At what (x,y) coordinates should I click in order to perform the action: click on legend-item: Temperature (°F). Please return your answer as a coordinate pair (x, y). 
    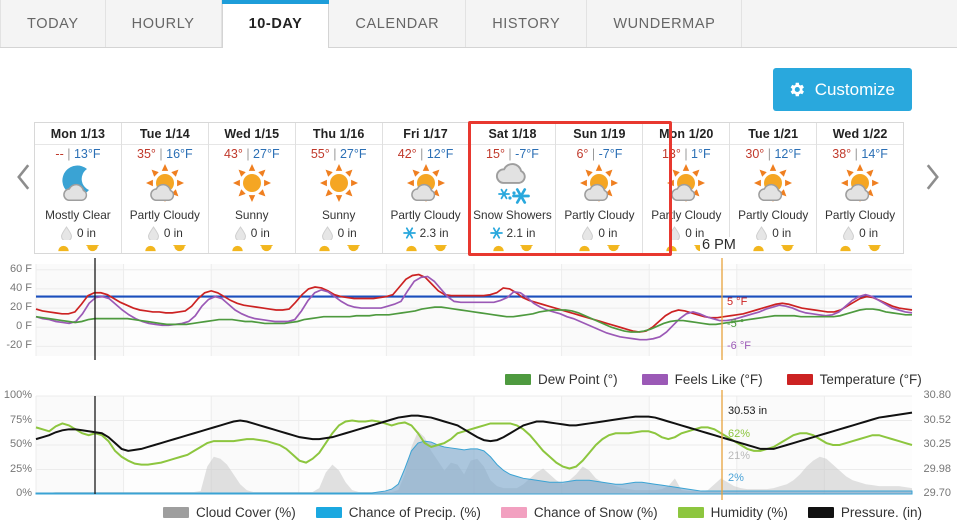
    Looking at the image, I should click on (854, 379).